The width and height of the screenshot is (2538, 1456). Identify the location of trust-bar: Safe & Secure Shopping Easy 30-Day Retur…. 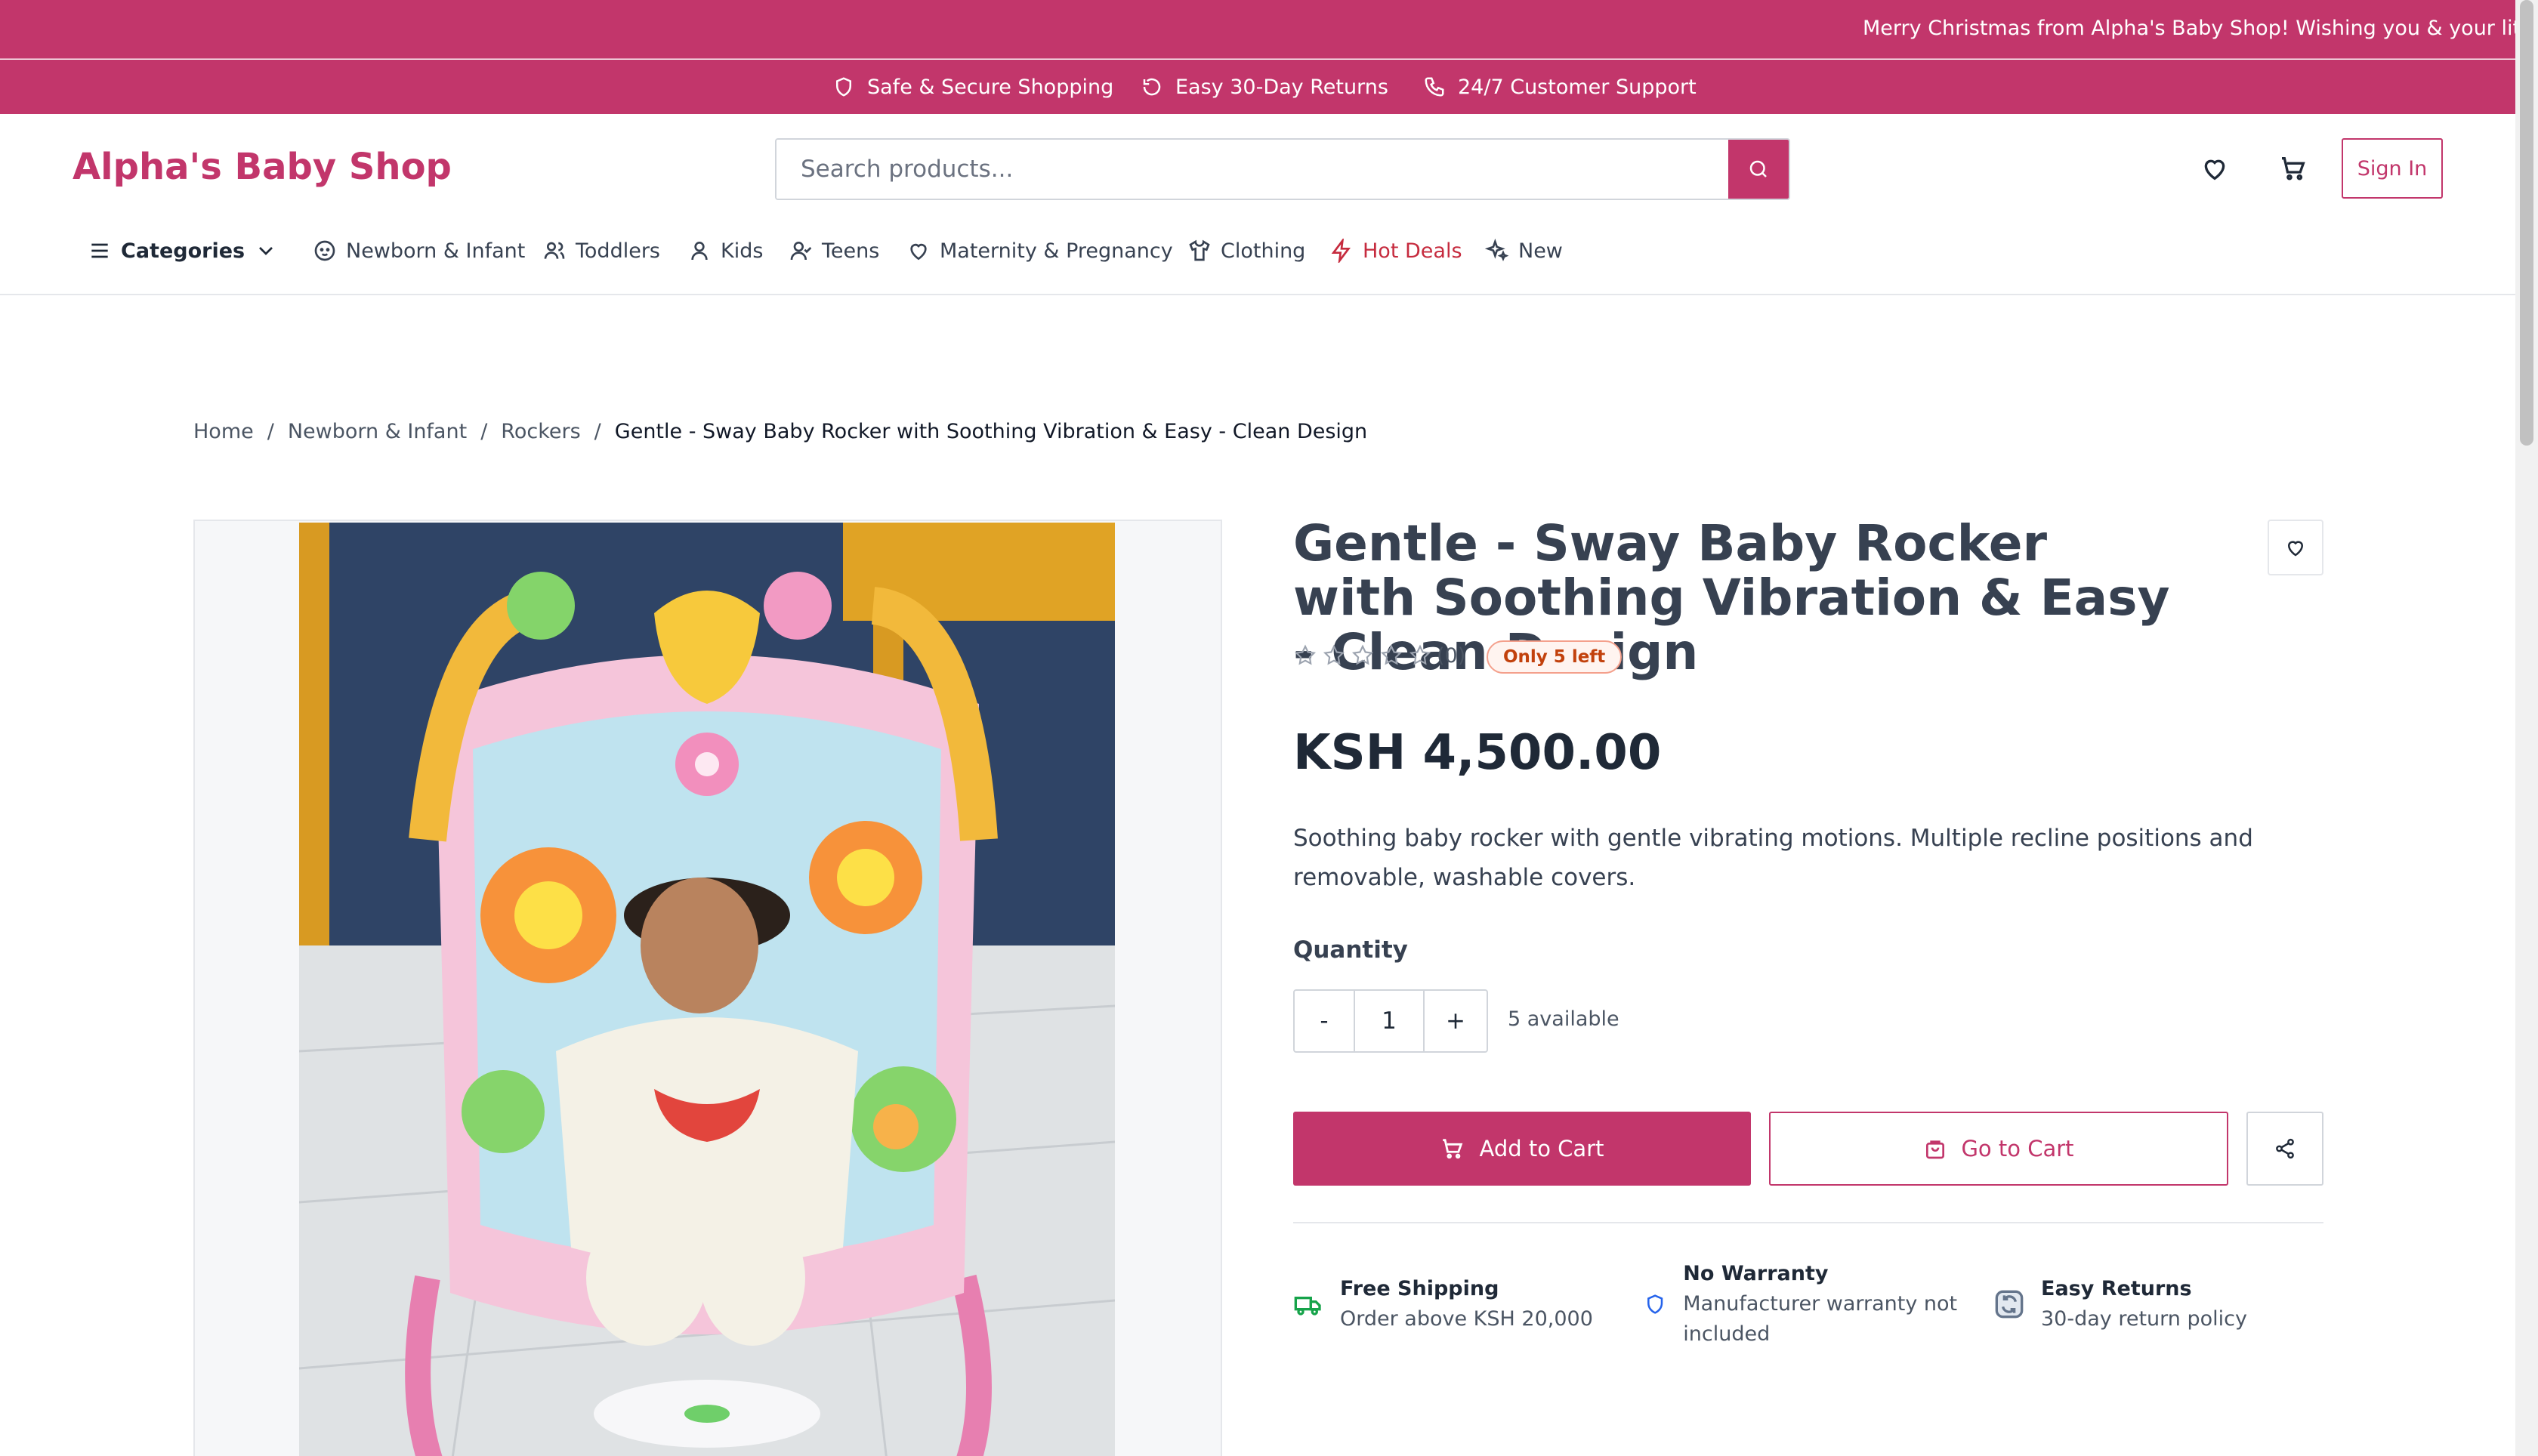
(1257, 87).